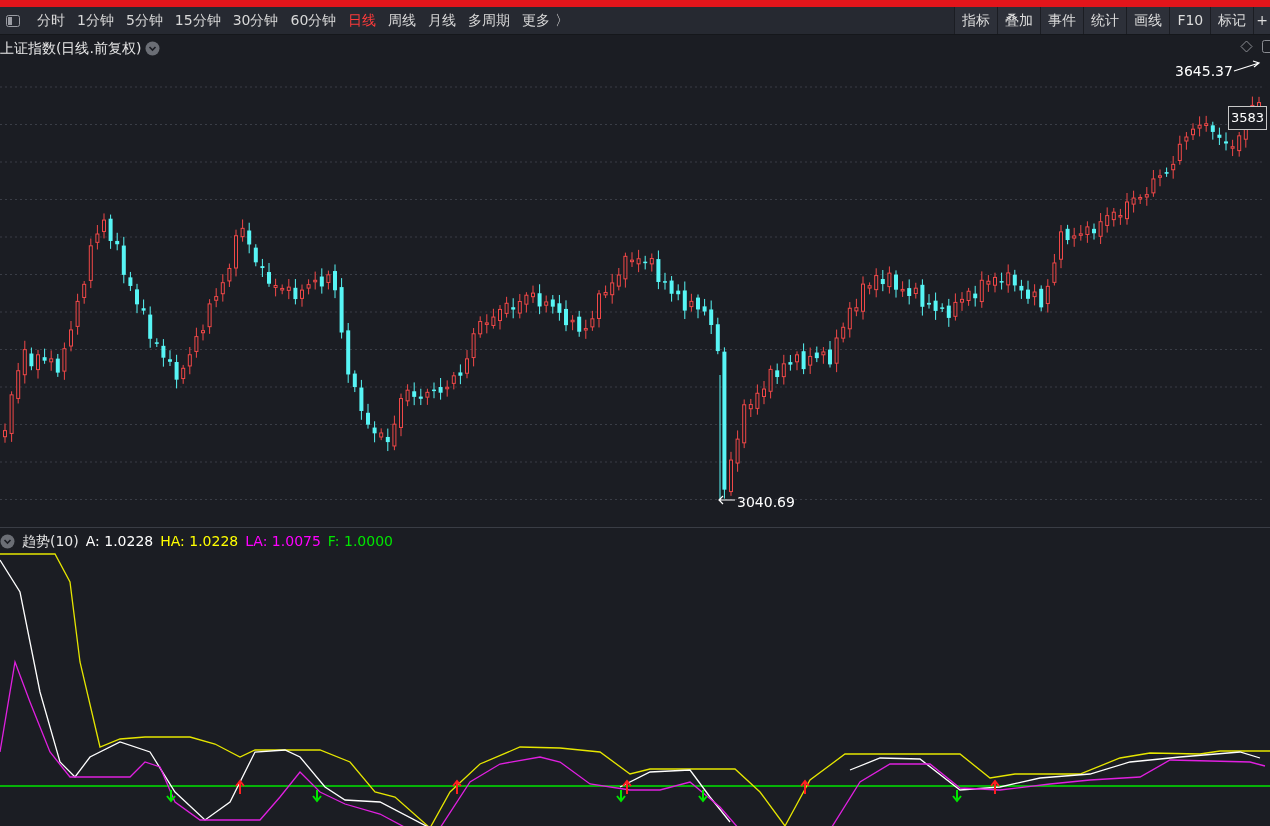  Describe the element at coordinates (95, 20) in the screenshot. I see `period-tab: 1分钟` at that location.